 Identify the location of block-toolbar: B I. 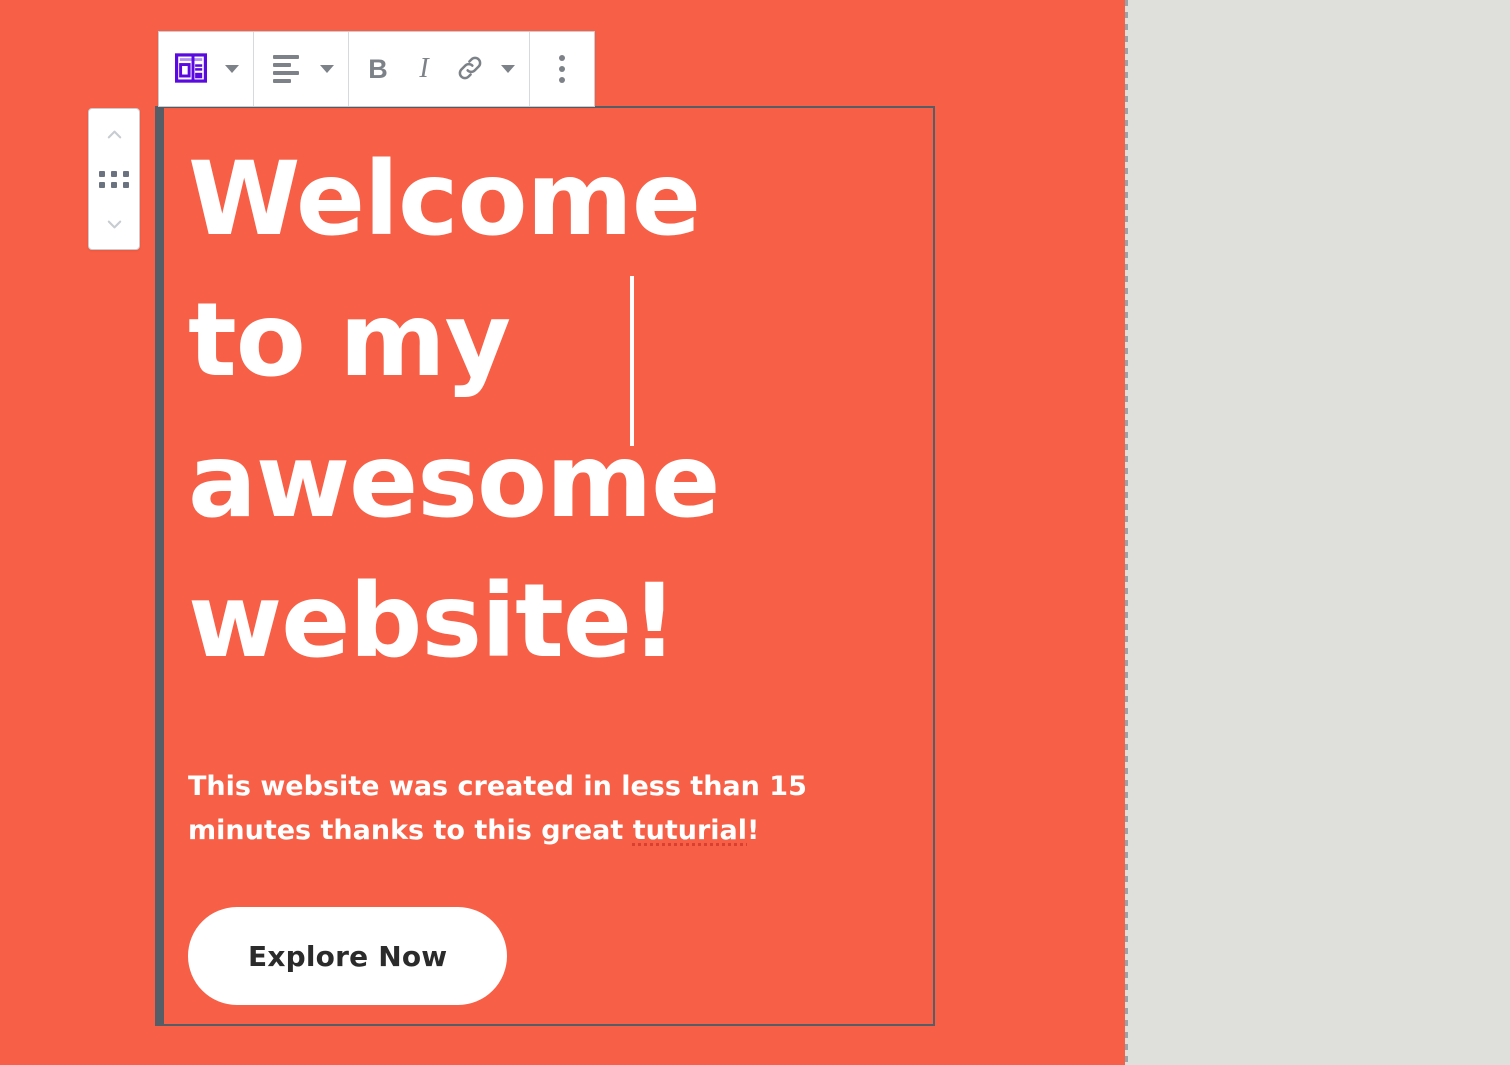
(376, 69).